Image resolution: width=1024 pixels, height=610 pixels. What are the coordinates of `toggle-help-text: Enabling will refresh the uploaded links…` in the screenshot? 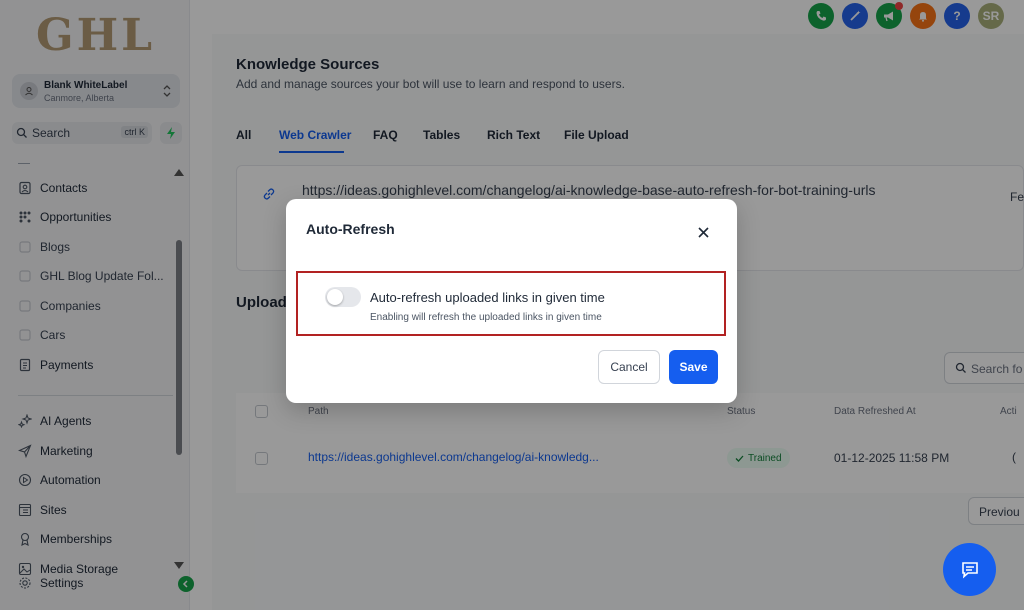 It's located at (486, 317).